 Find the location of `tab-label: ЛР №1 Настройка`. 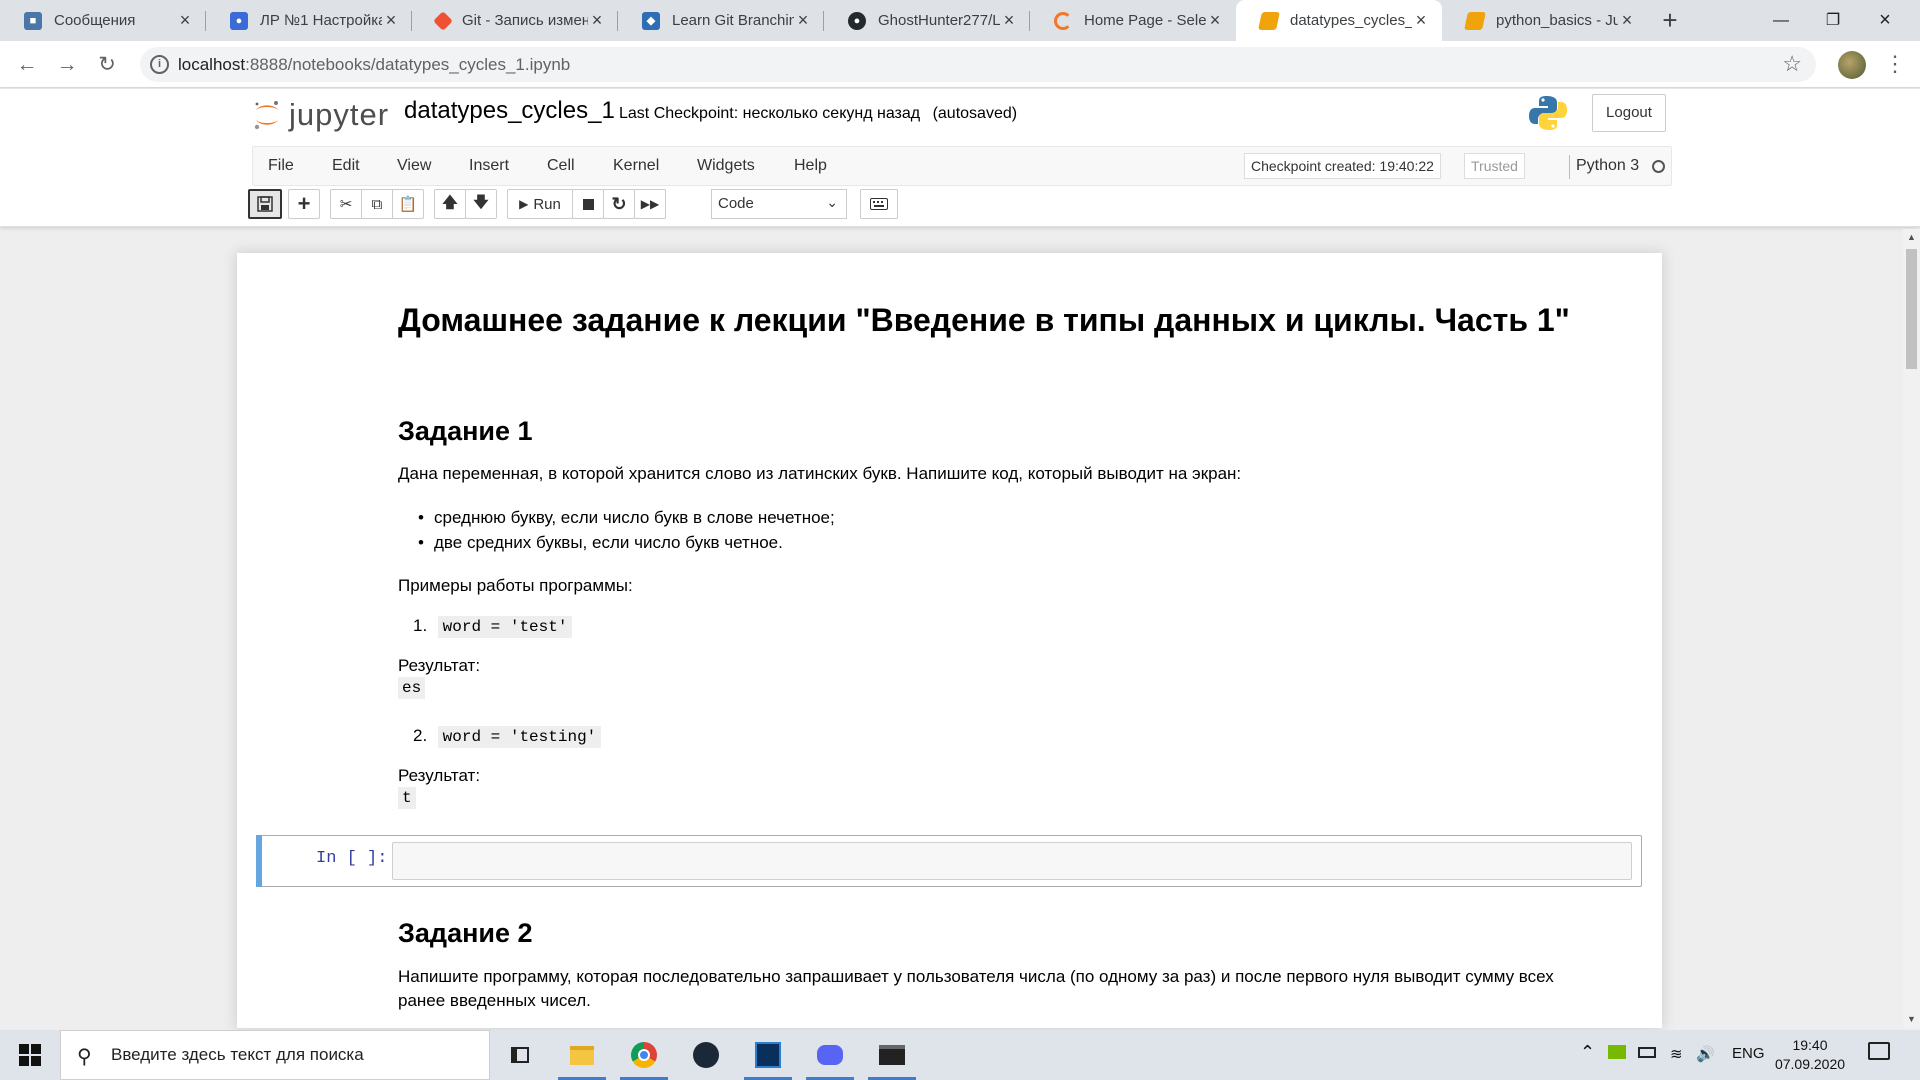

tab-label: ЛР №1 Настройка is located at coordinates (321, 20).